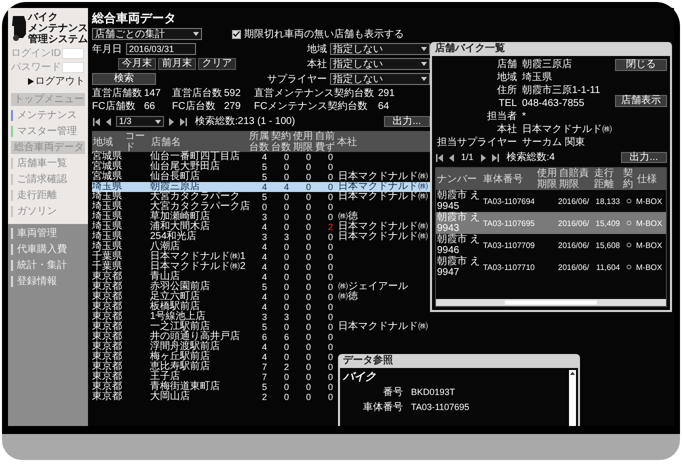  Describe the element at coordinates (261, 317) in the screenshot. I see `table-row: 東京都 1号線池上店 3 3 0 0` at that location.